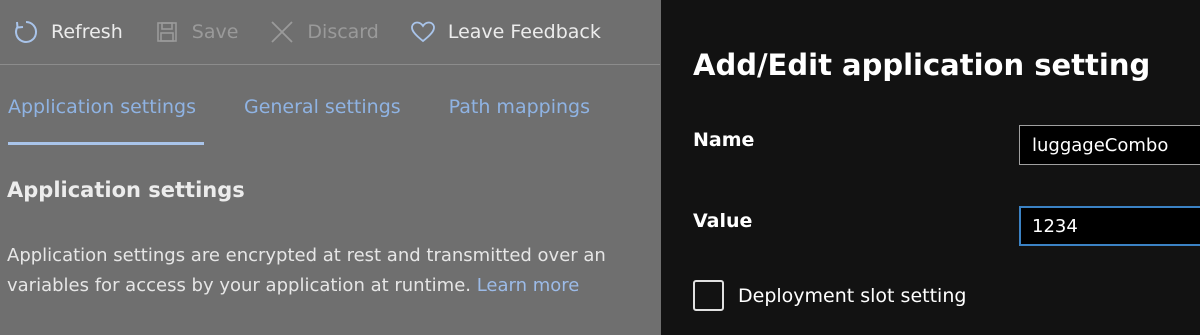 This screenshot has height=335, width=1200. What do you see at coordinates (282, 32) in the screenshot?
I see `close-icon` at bounding box center [282, 32].